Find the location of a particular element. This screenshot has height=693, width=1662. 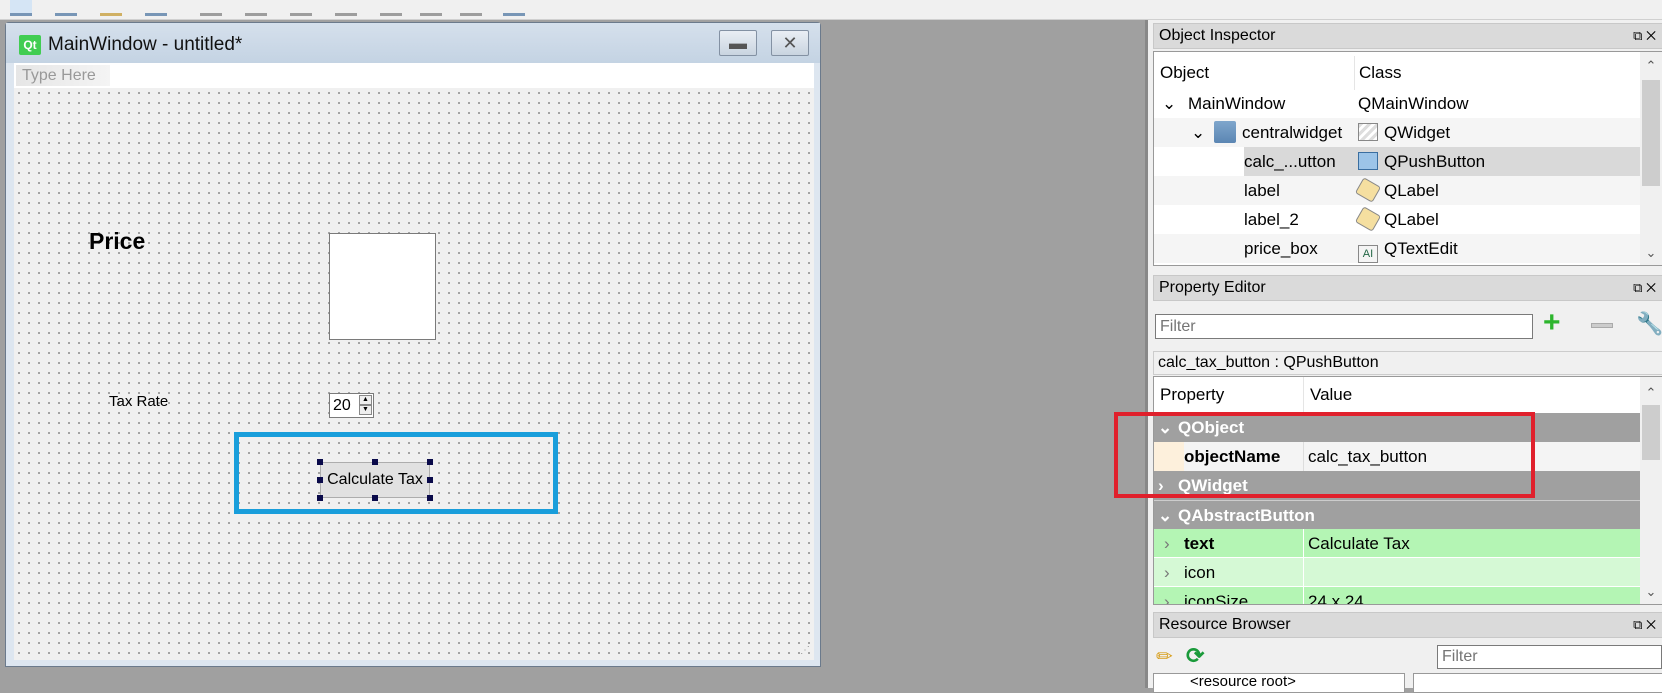

property-header: Property Value is located at coordinates (1397, 395).